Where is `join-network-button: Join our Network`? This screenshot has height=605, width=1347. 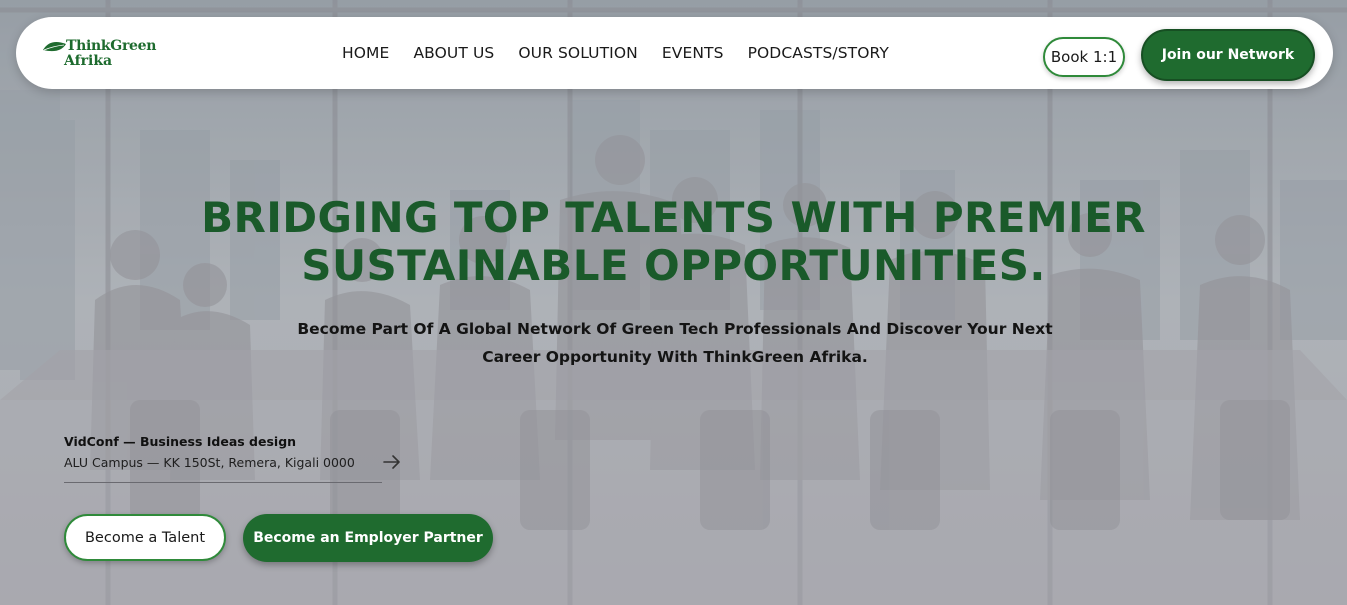
join-network-button: Join our Network is located at coordinates (1228, 55).